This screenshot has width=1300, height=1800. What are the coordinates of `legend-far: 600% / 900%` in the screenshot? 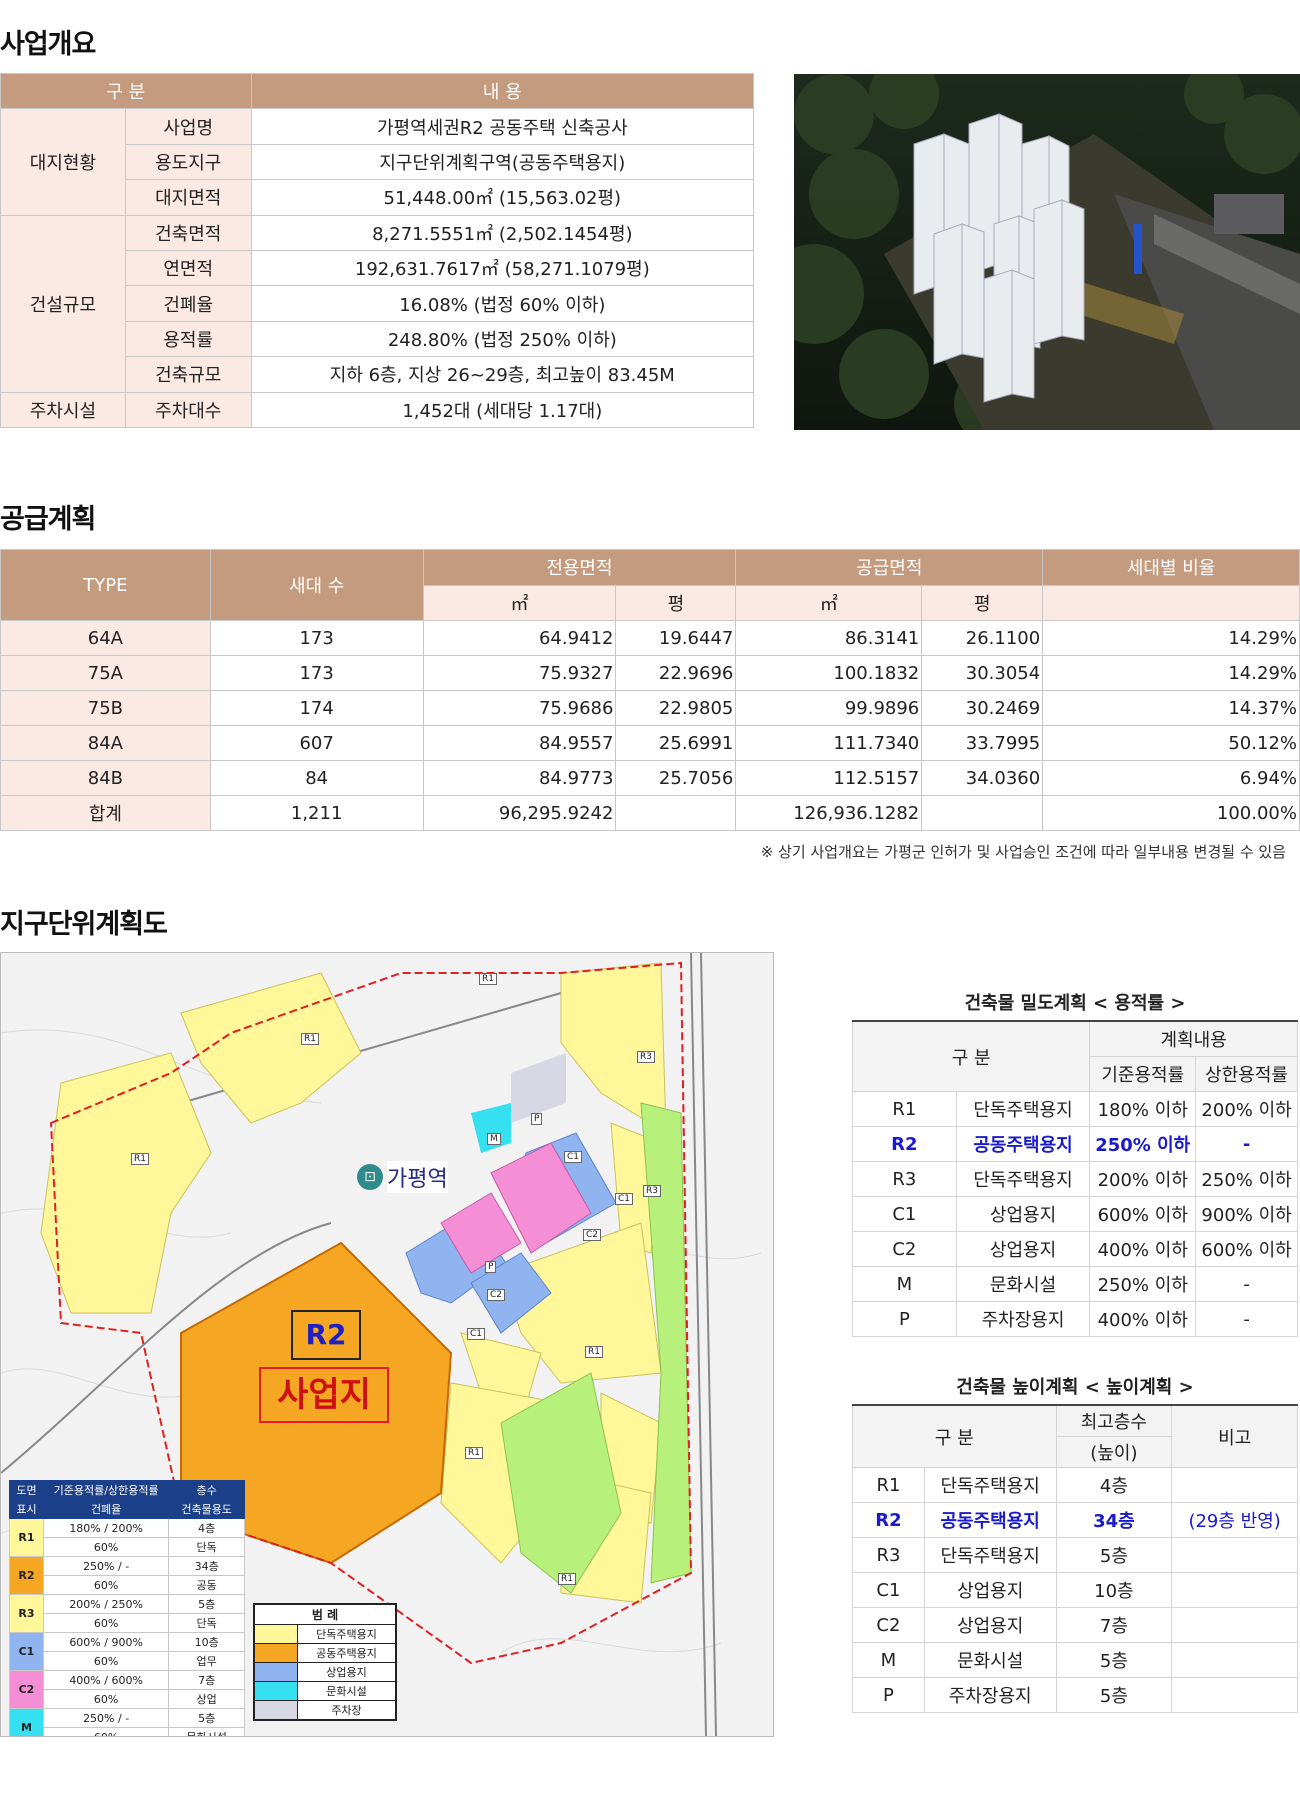 It's located at (106, 1642).